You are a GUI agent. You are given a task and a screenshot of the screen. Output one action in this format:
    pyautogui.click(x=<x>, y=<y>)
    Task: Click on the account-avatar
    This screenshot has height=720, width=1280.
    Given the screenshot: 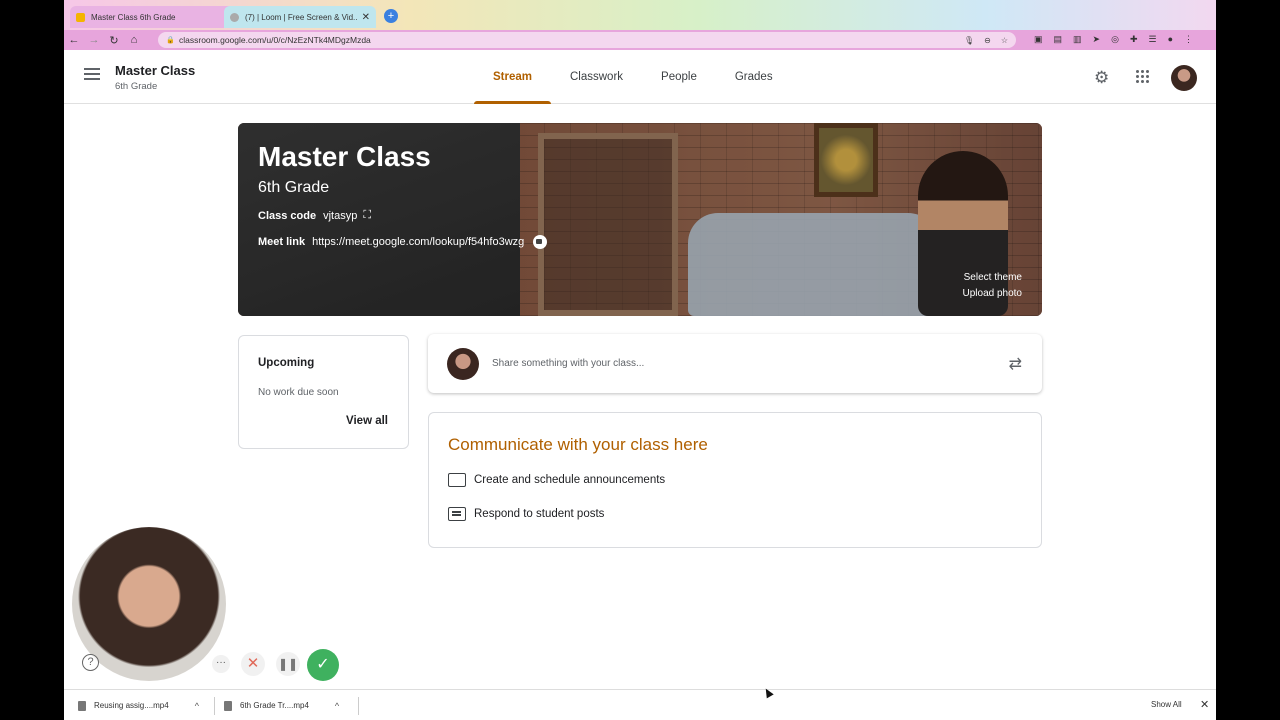 What is the action you would take?
    pyautogui.click(x=1184, y=78)
    